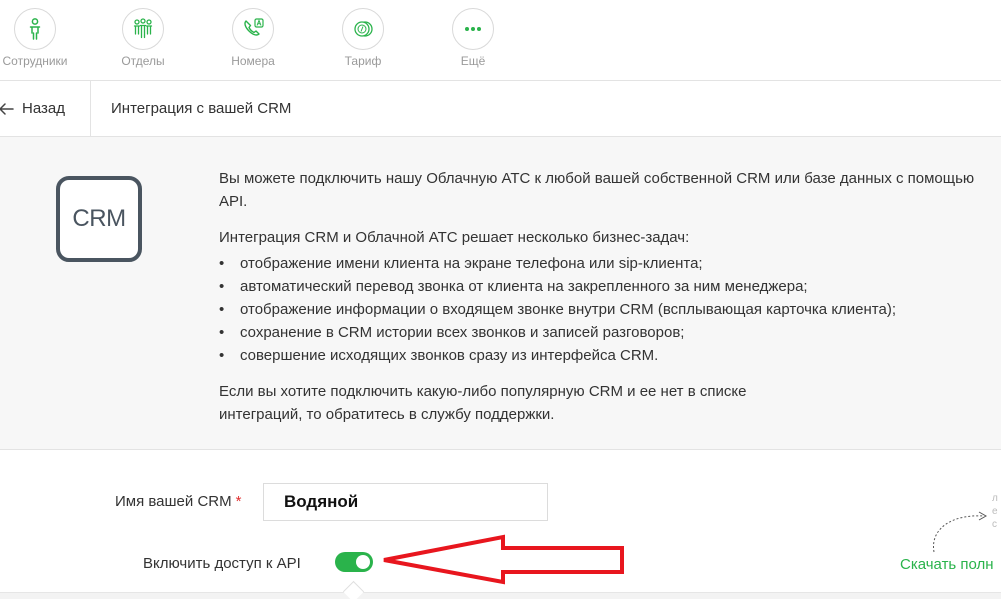 The width and height of the screenshot is (1001, 602). I want to click on side-hint: л е с, so click(995, 511).